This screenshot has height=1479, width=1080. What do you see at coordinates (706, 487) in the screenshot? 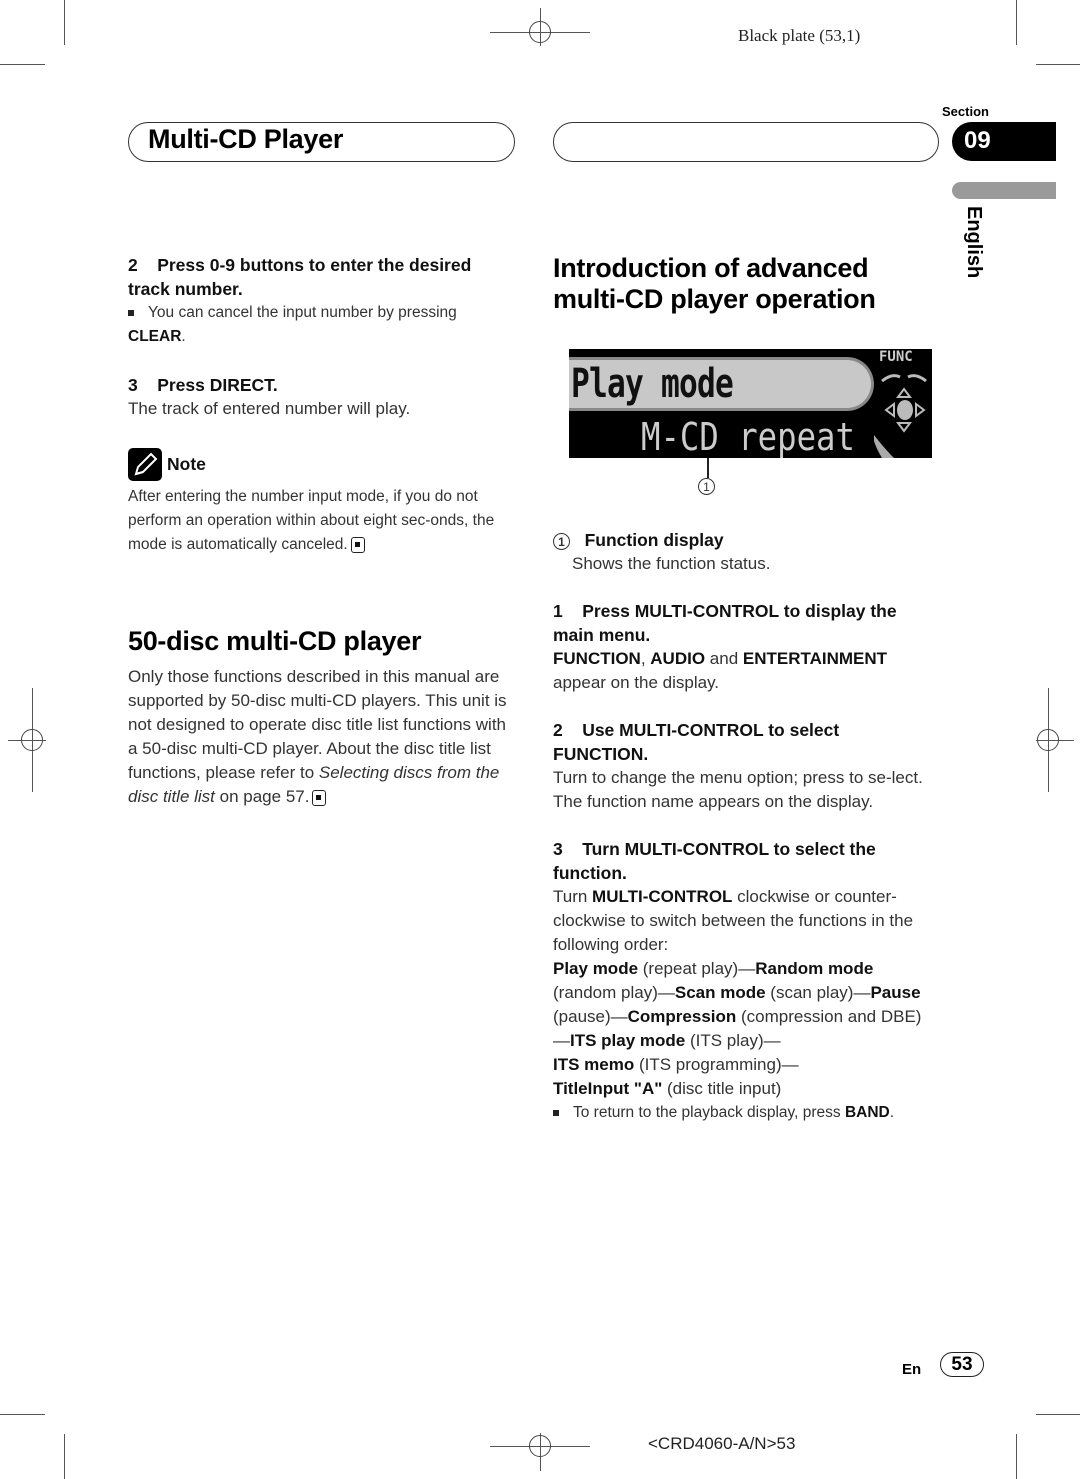
I see `callout-marker: 1` at bounding box center [706, 487].